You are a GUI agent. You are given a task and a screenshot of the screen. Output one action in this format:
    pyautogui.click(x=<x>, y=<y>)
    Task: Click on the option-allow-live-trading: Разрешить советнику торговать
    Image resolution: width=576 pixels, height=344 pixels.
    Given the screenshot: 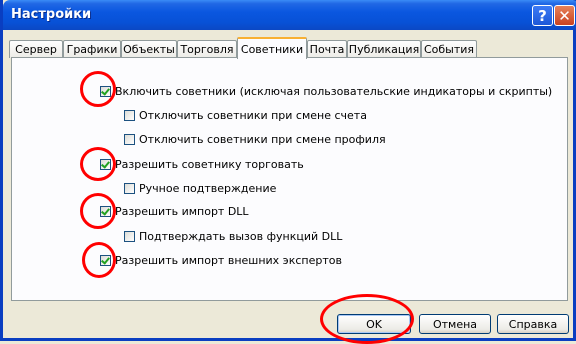 What is the action you would take?
    pyautogui.click(x=202, y=164)
    